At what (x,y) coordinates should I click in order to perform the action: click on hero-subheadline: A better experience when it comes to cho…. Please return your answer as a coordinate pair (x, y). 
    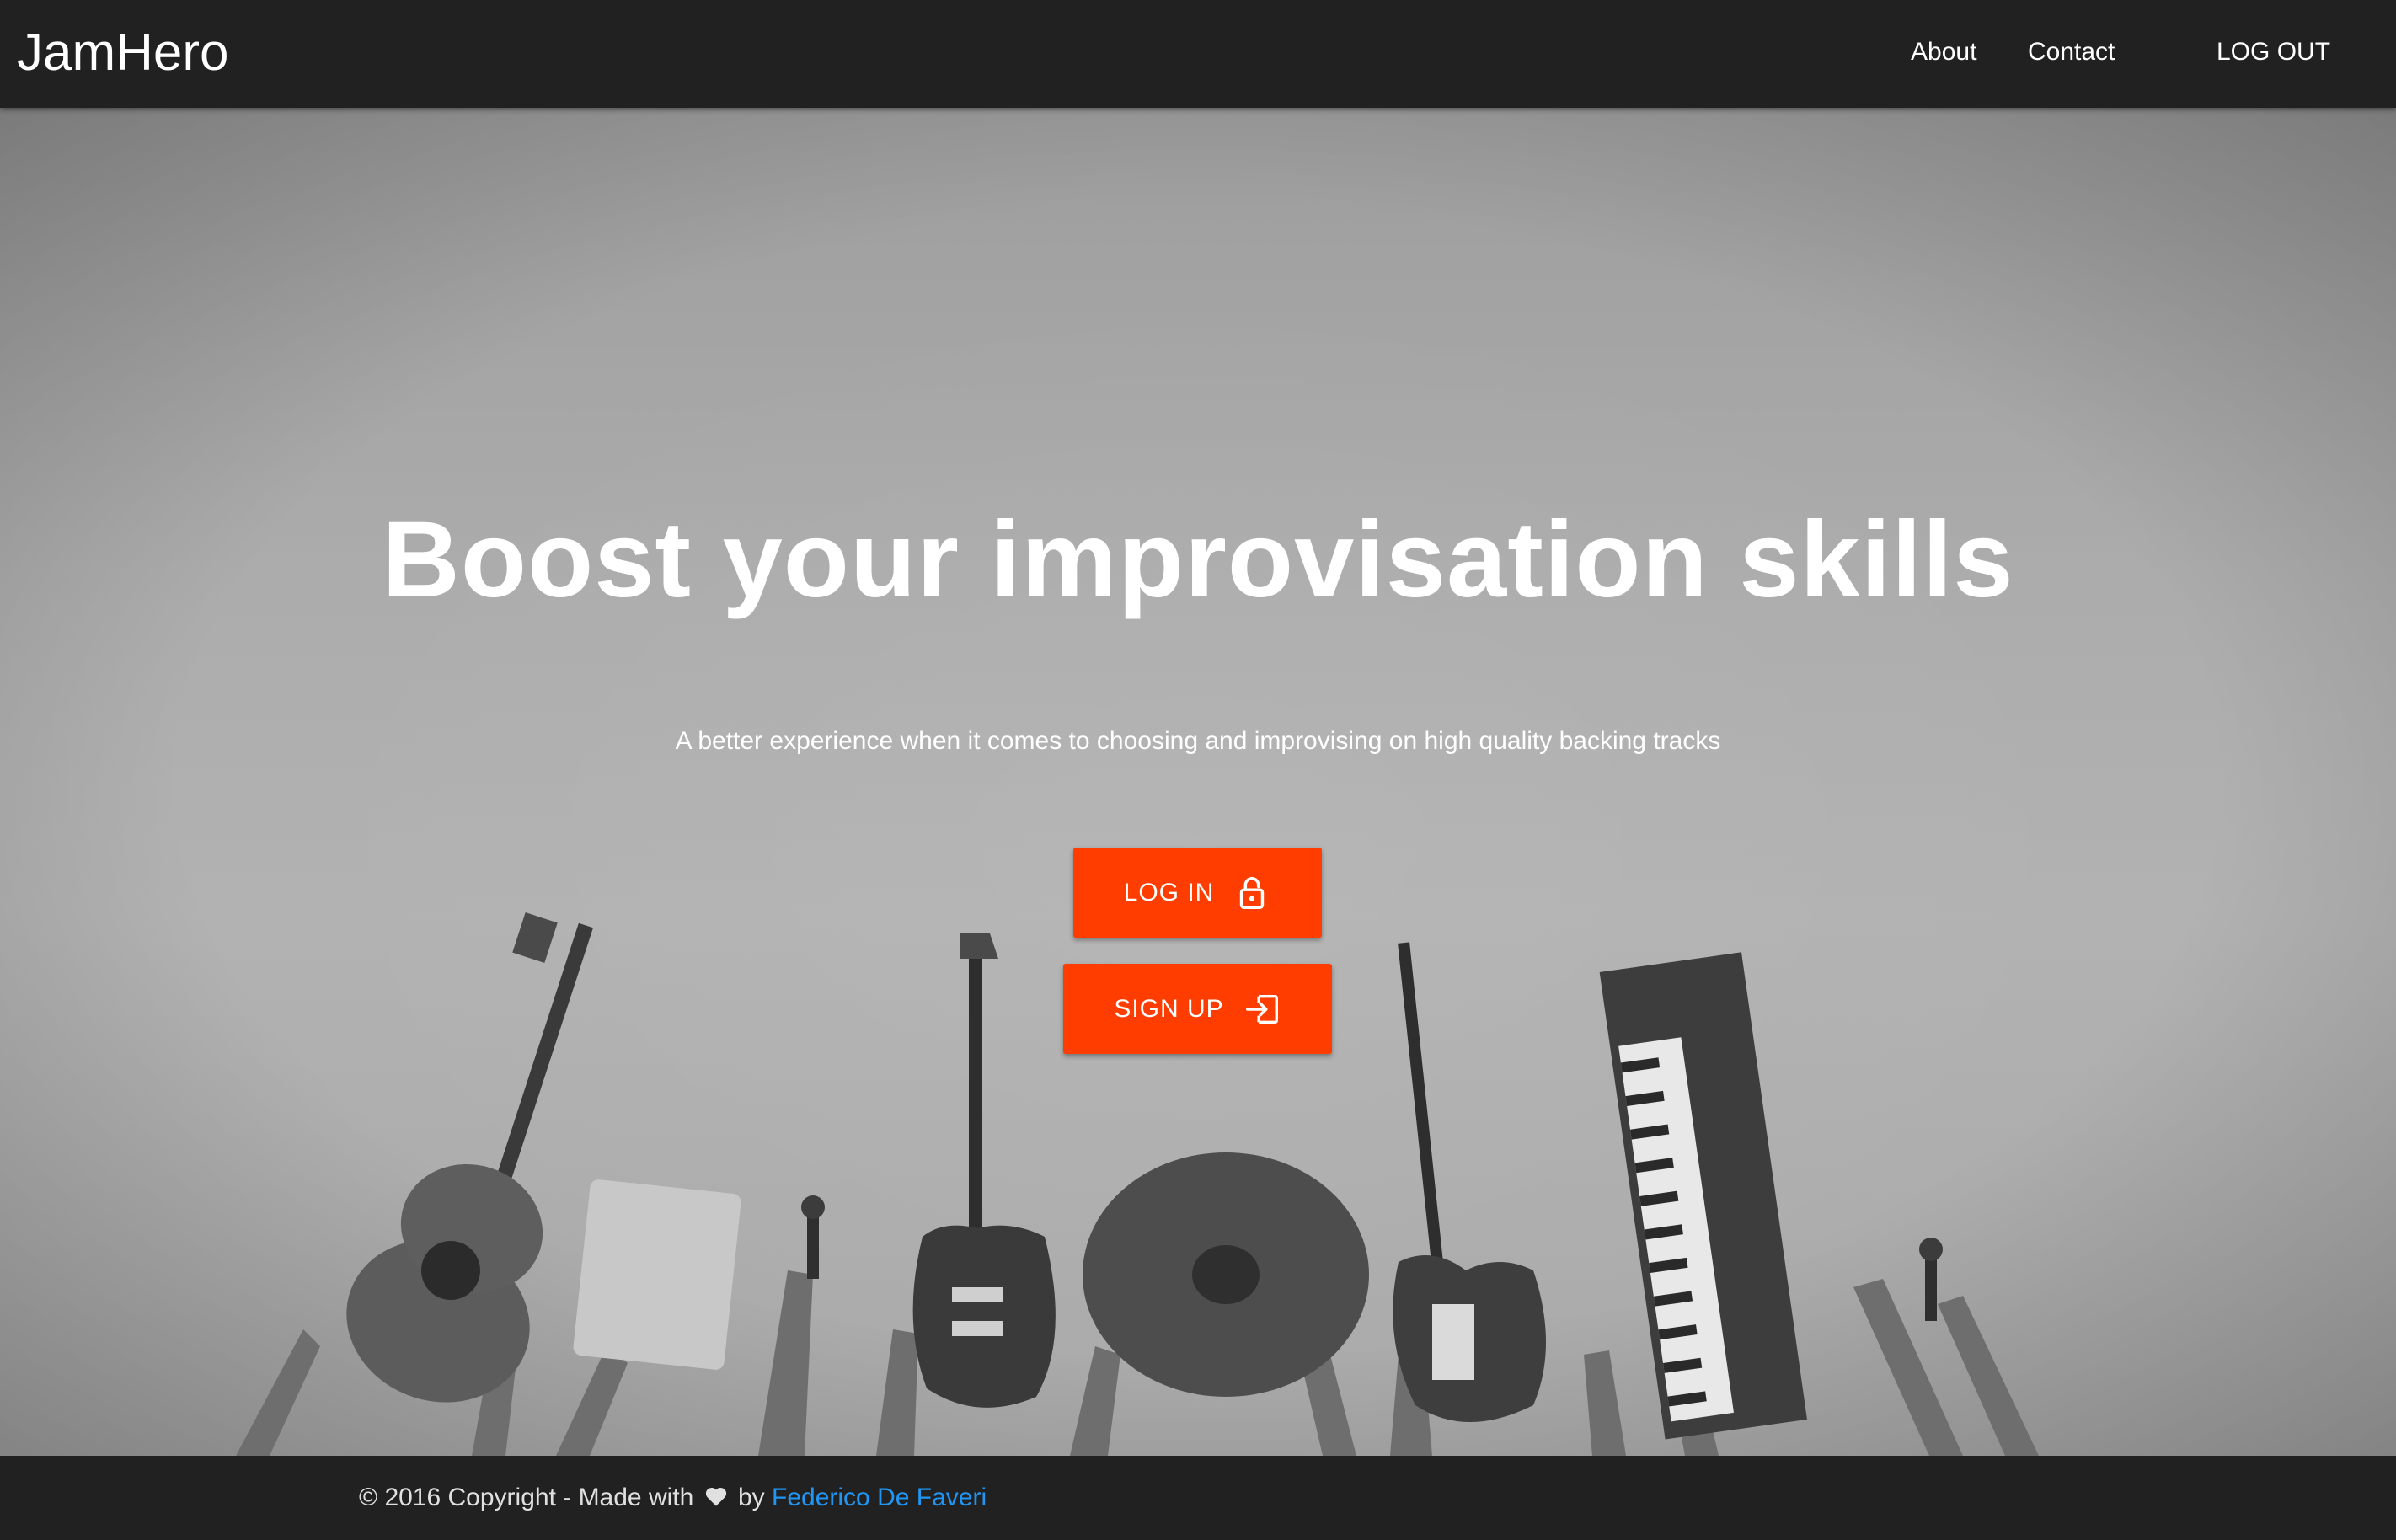
    Looking at the image, I should click on (1198, 741).